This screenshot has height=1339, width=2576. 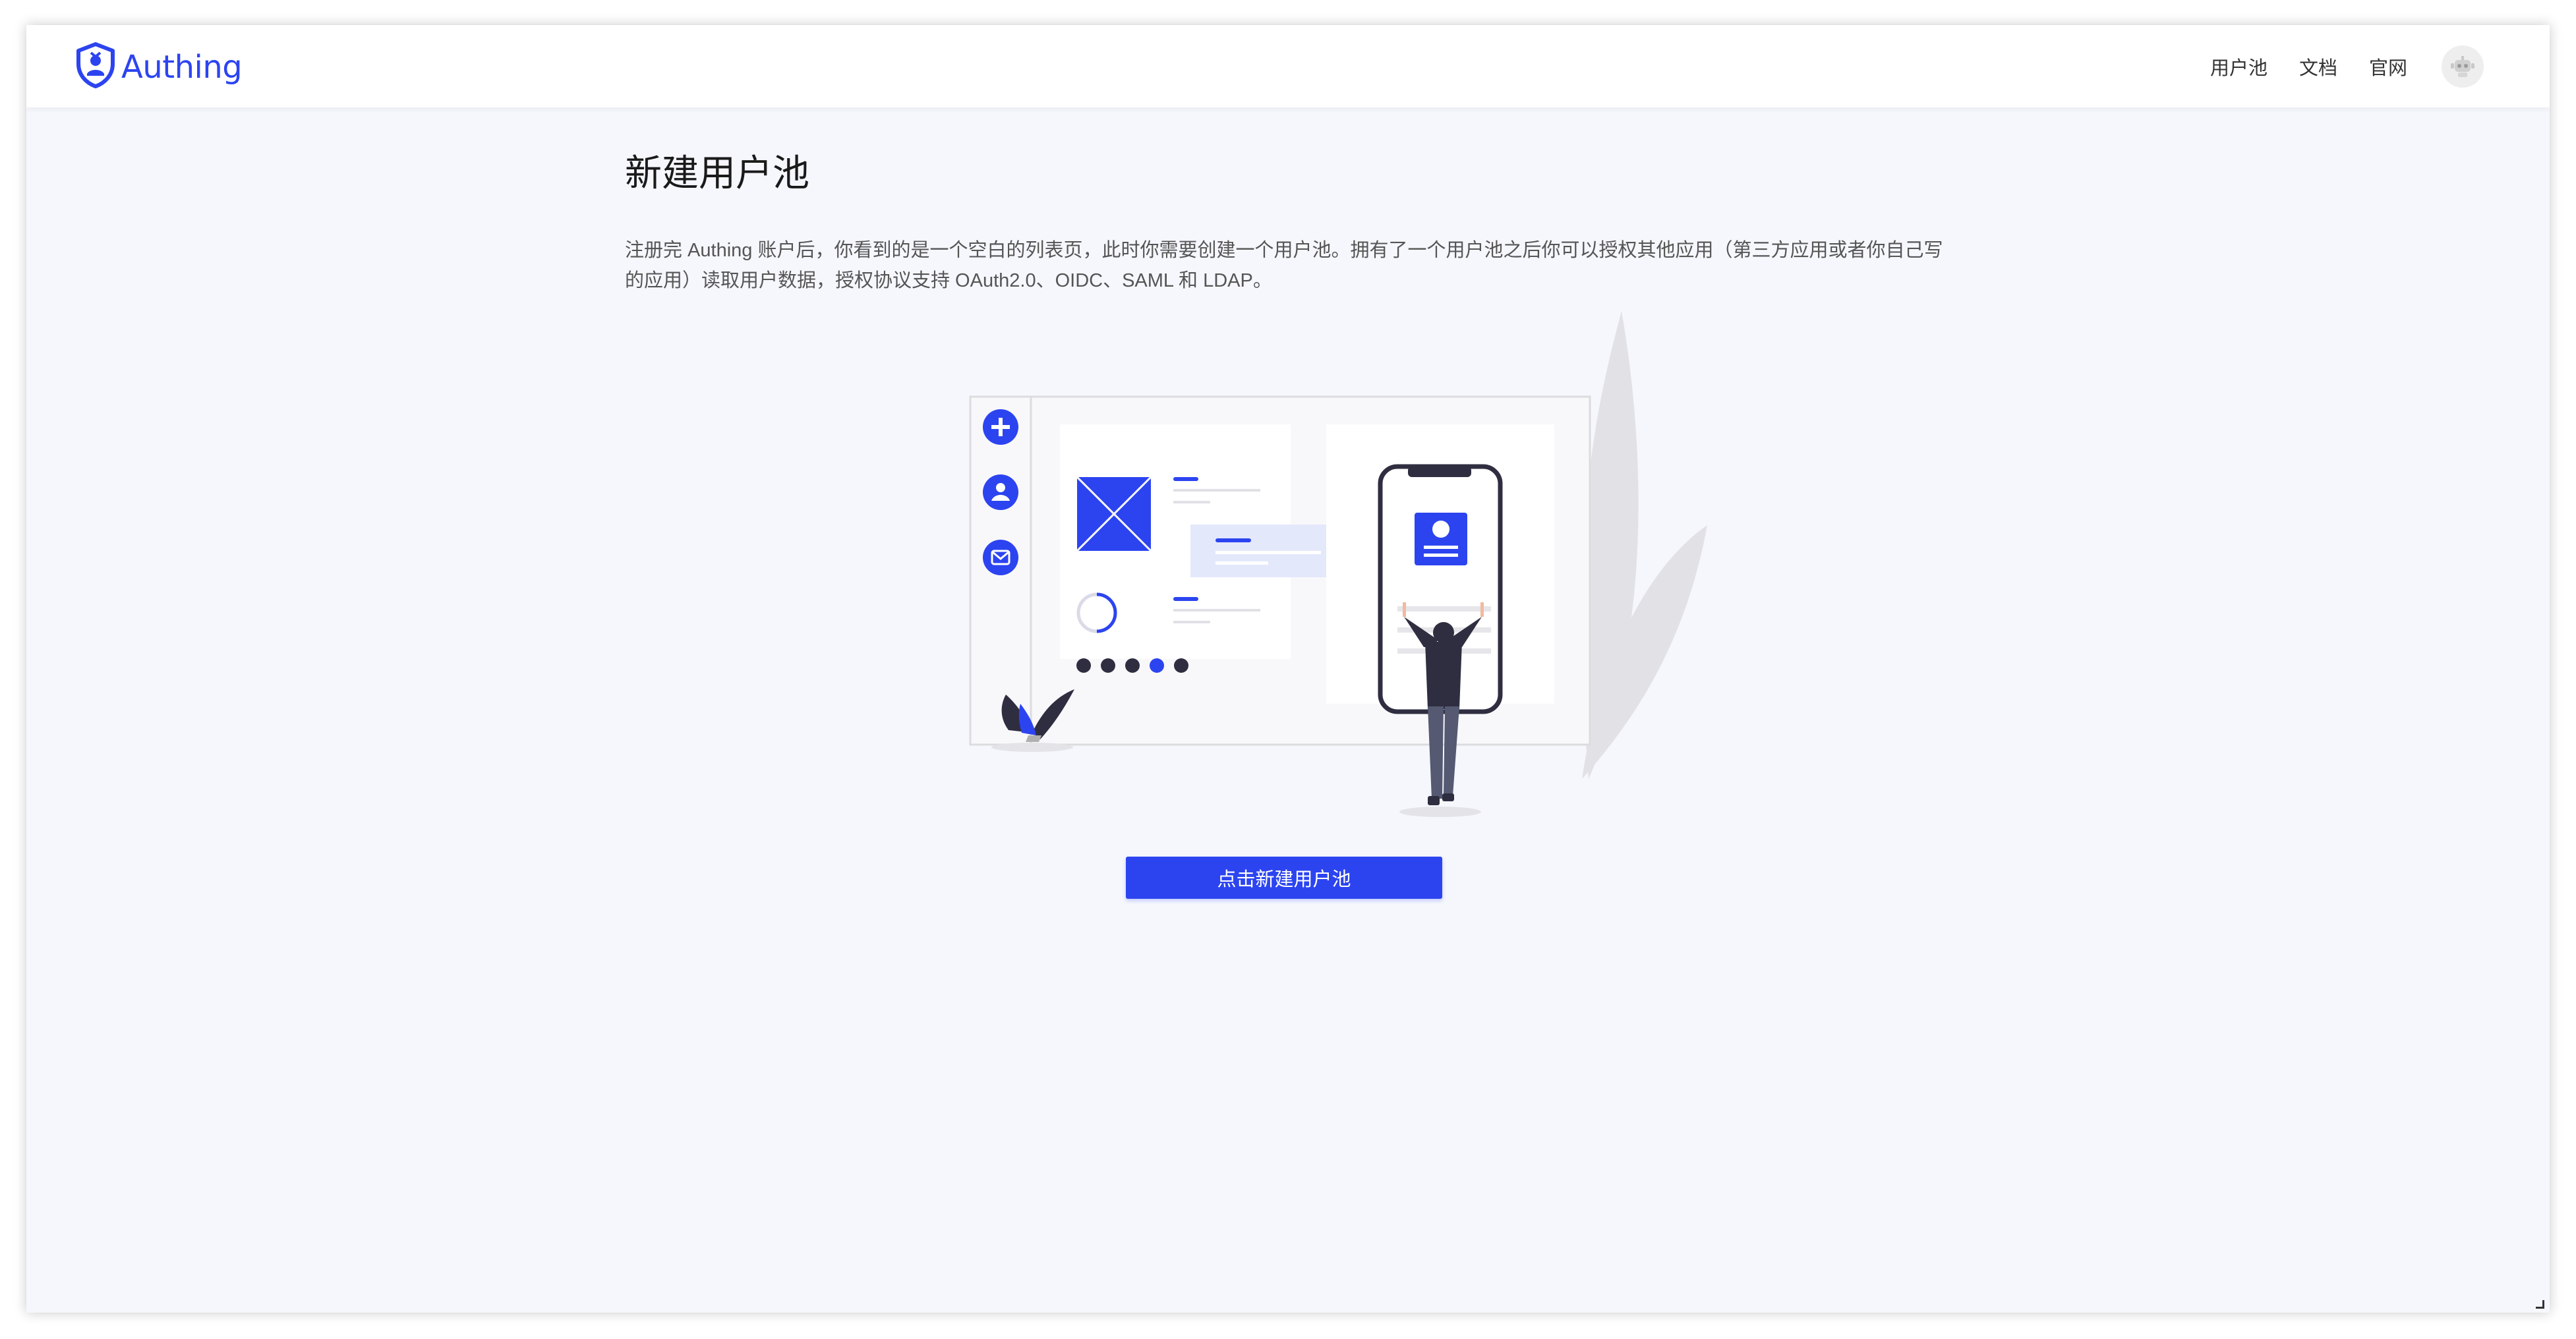 I want to click on user-pool-illustration, so click(x=1338, y=564).